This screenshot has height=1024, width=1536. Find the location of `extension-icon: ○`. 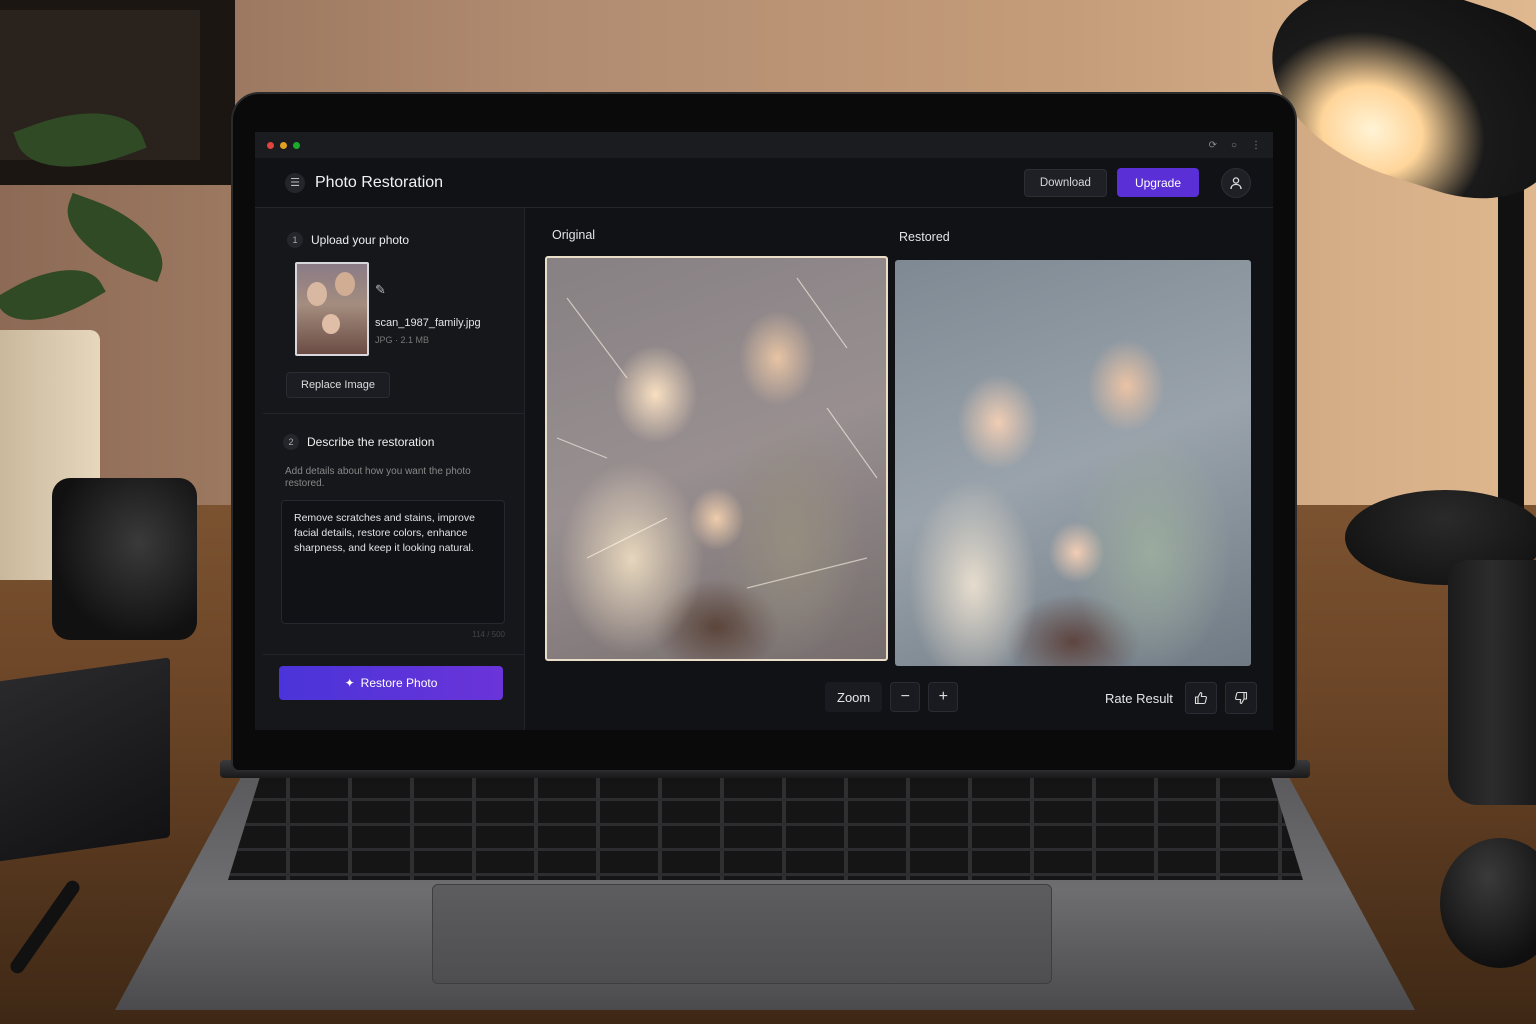

extension-icon: ○ is located at coordinates (1234, 145).